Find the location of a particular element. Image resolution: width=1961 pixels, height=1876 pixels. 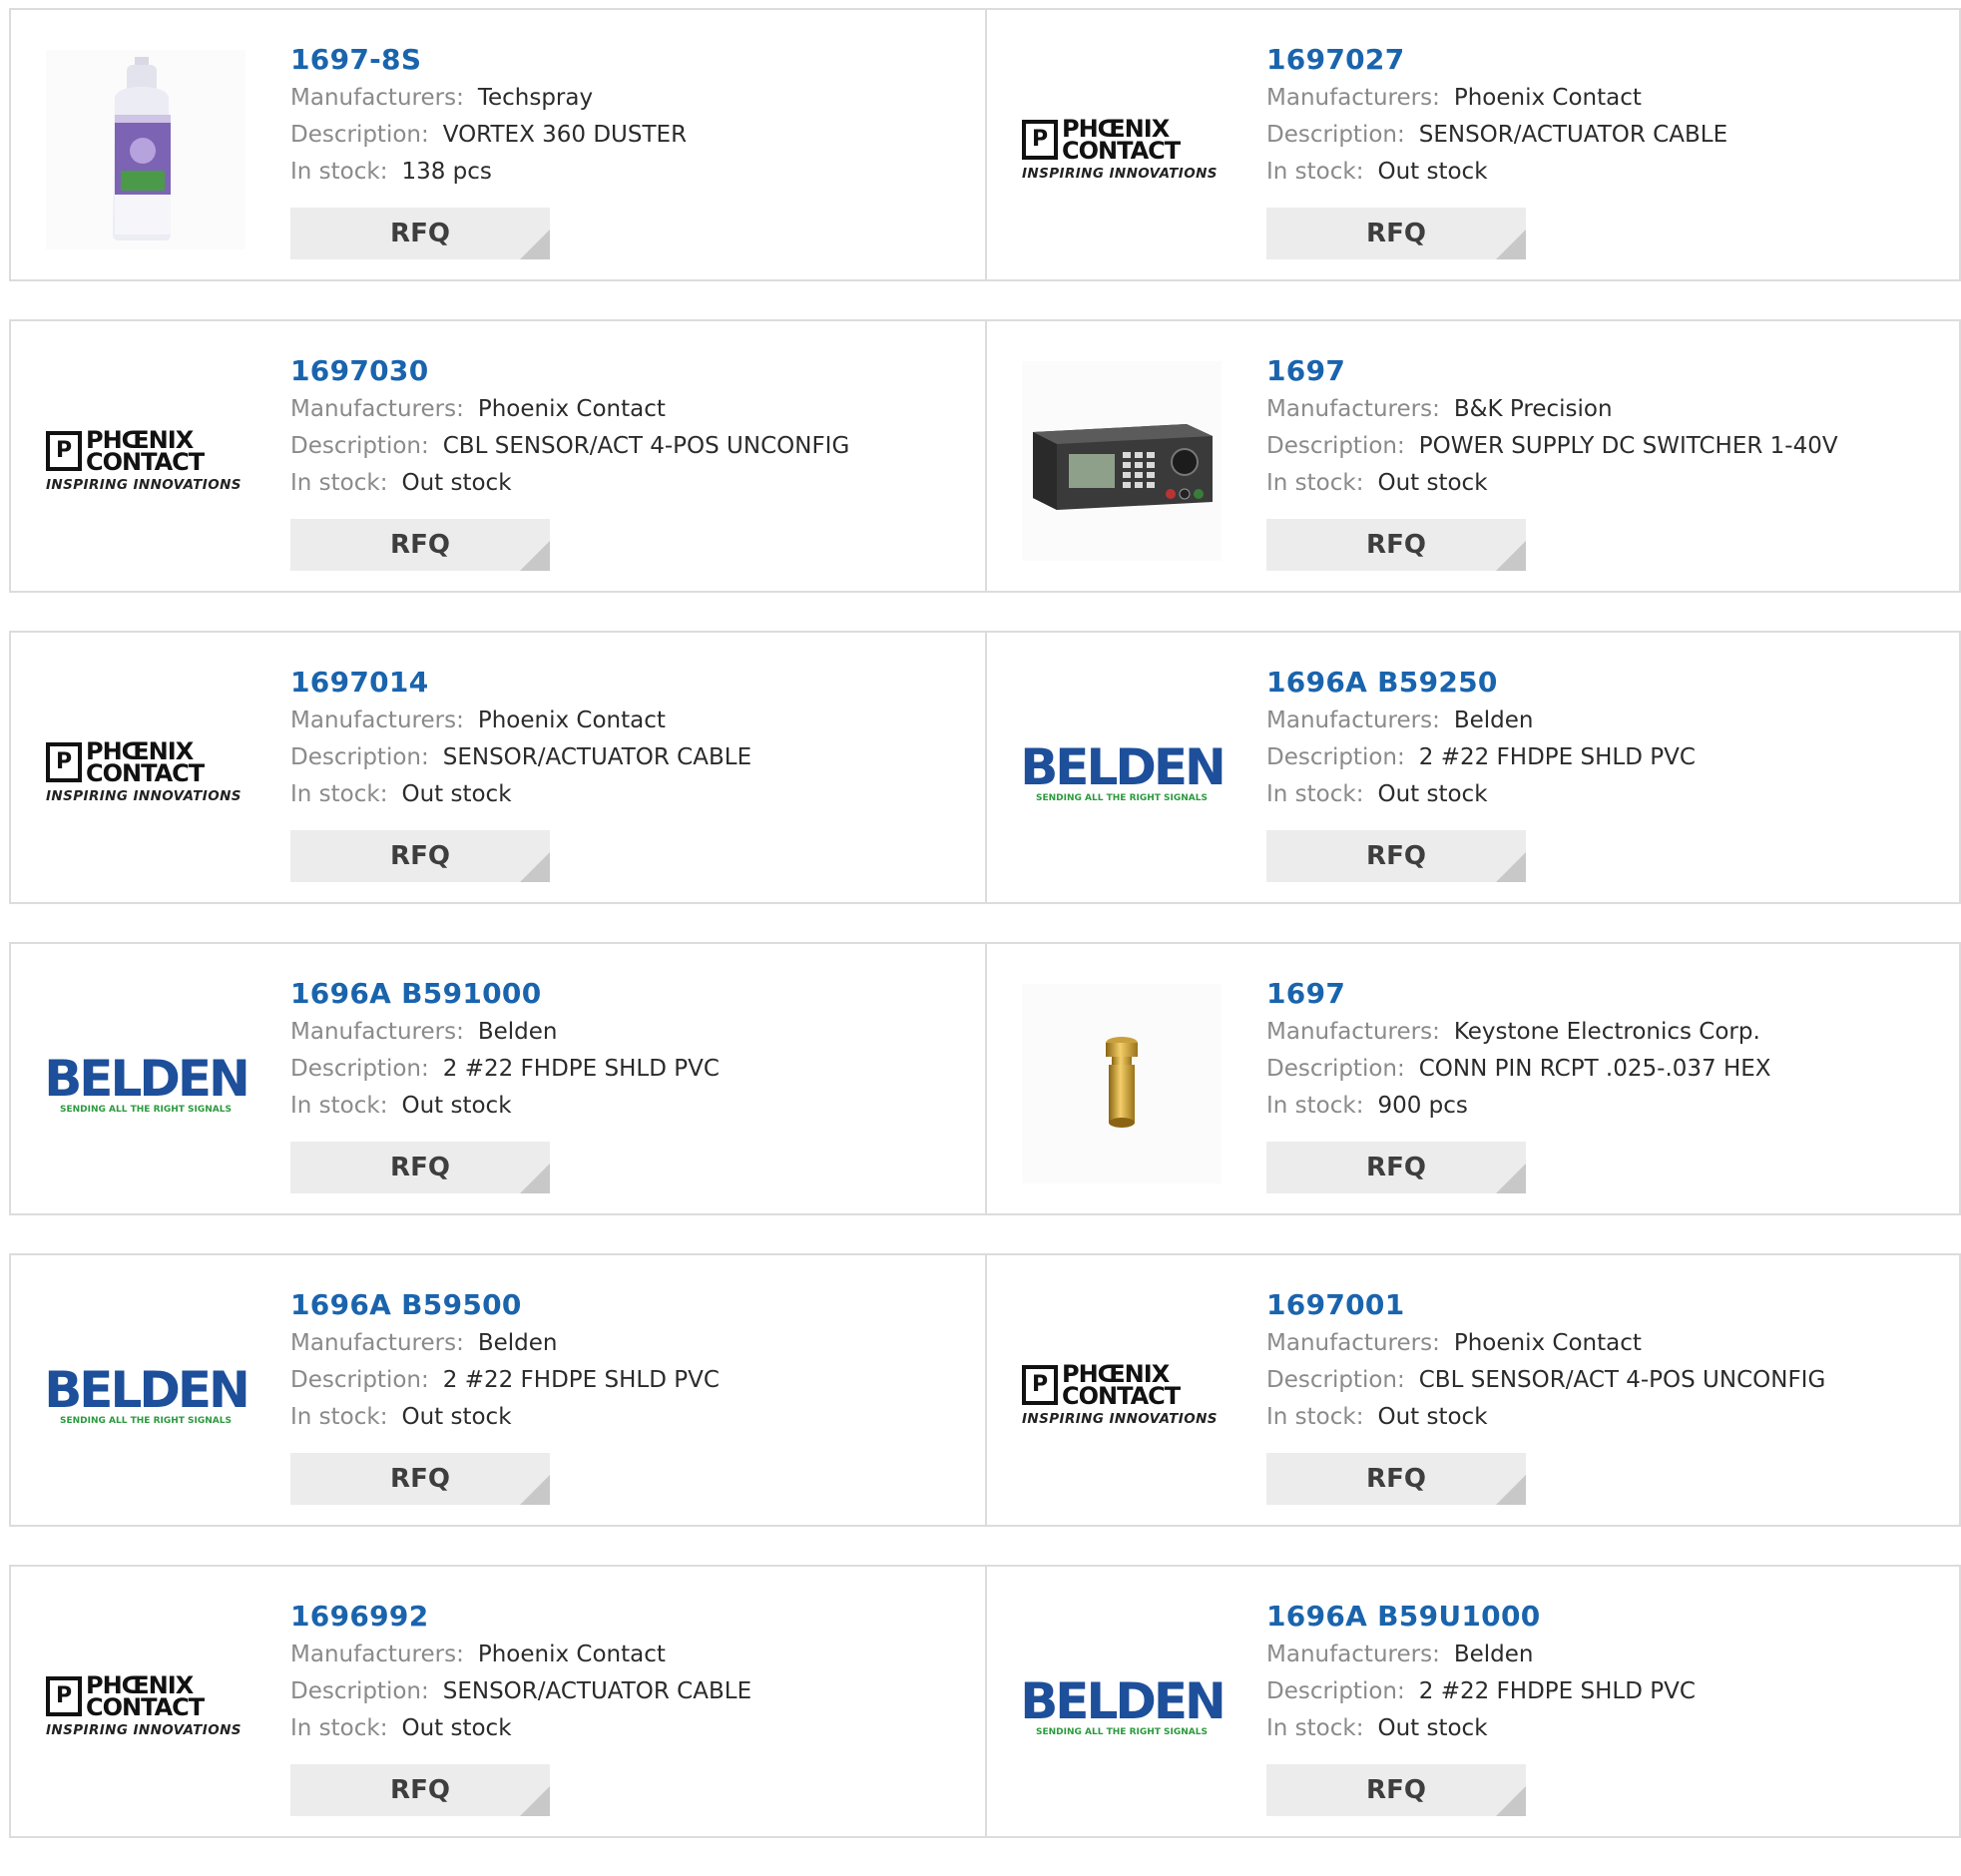

phoenix-mark-icon: P is located at coordinates (1040, 140).